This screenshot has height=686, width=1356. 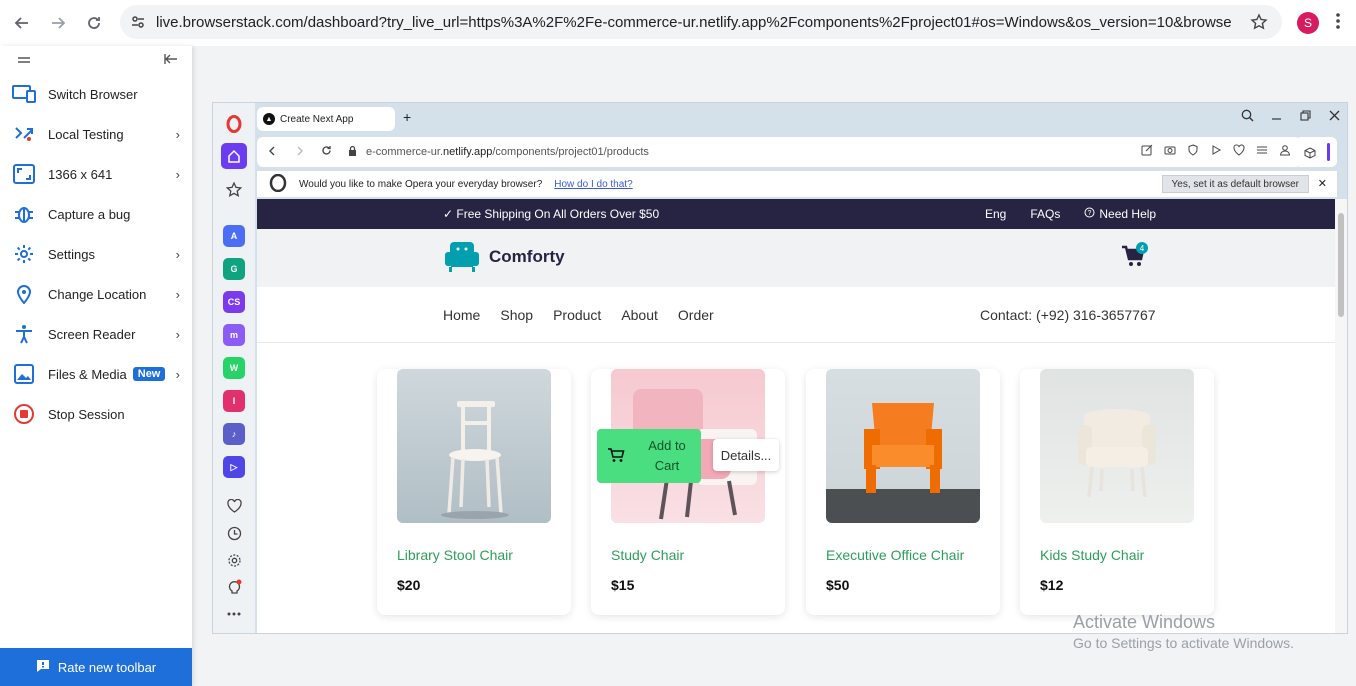 I want to click on history-clock-icon, so click(x=234, y=533).